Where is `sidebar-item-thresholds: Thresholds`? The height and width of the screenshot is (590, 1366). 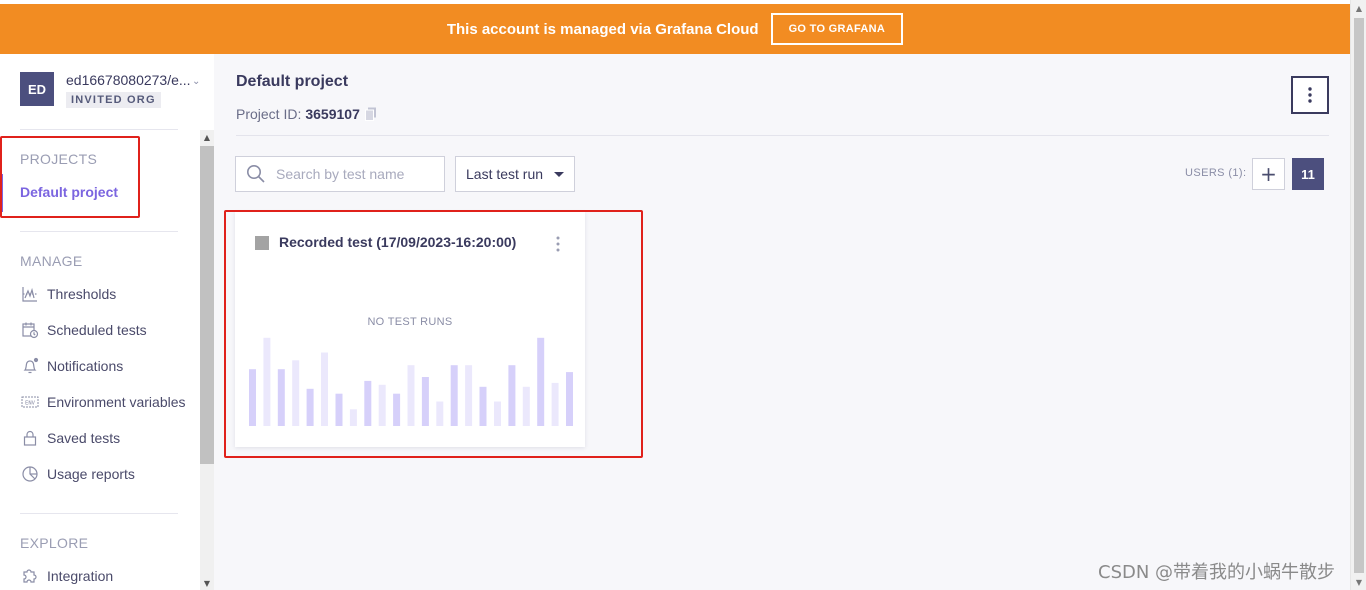
sidebar-item-thresholds: Thresholds is located at coordinates (68, 294).